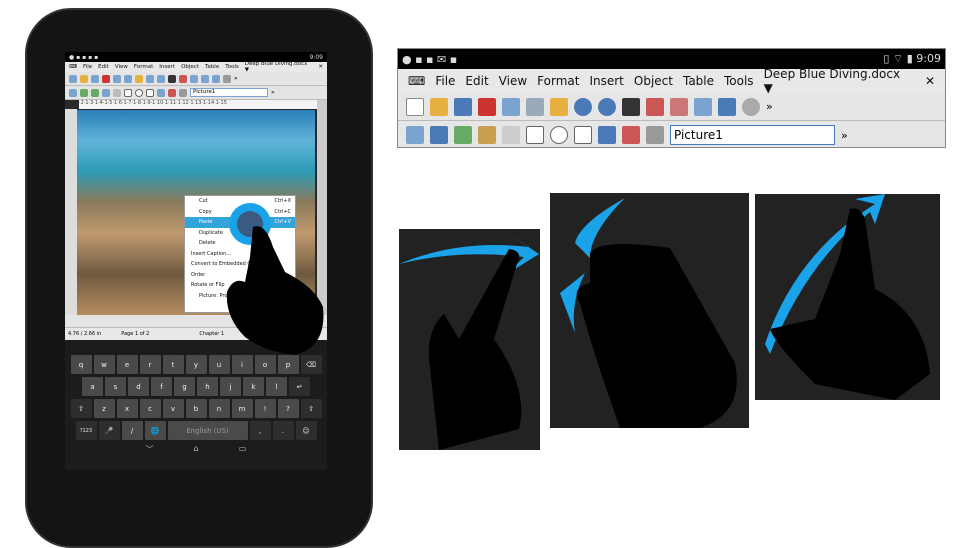  What do you see at coordinates (155, 430) in the screenshot?
I see `key: 🌐` at bounding box center [155, 430].